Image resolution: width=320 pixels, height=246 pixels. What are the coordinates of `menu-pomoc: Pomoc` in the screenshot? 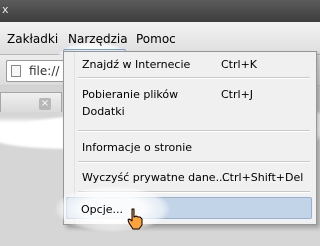 It's located at (156, 39).